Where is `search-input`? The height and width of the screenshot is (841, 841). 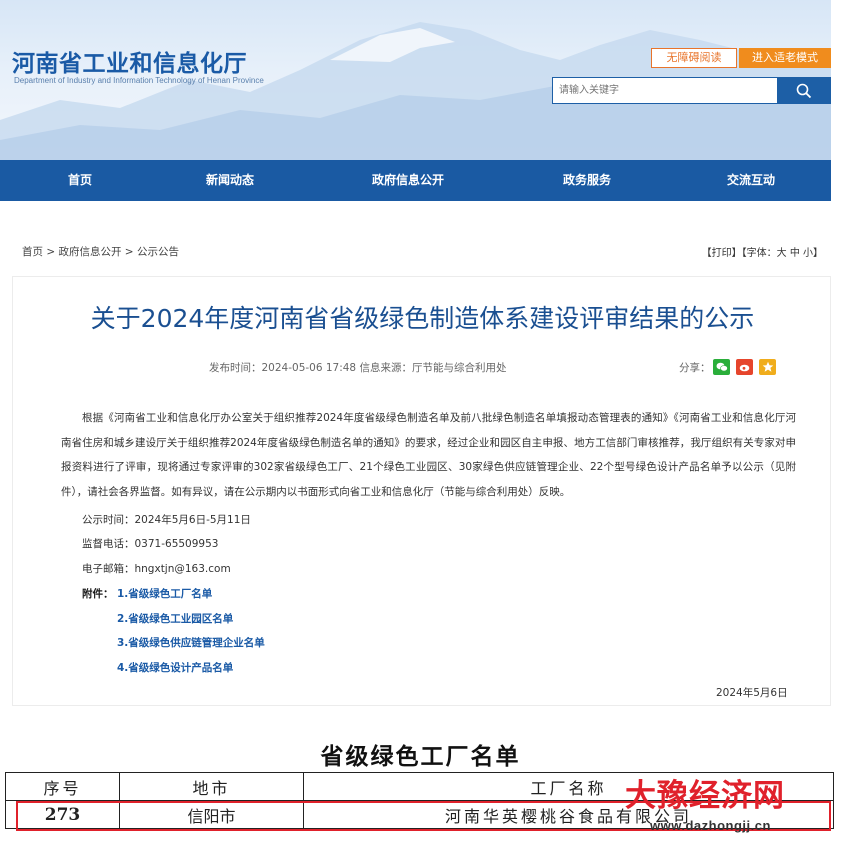 search-input is located at coordinates (665, 90).